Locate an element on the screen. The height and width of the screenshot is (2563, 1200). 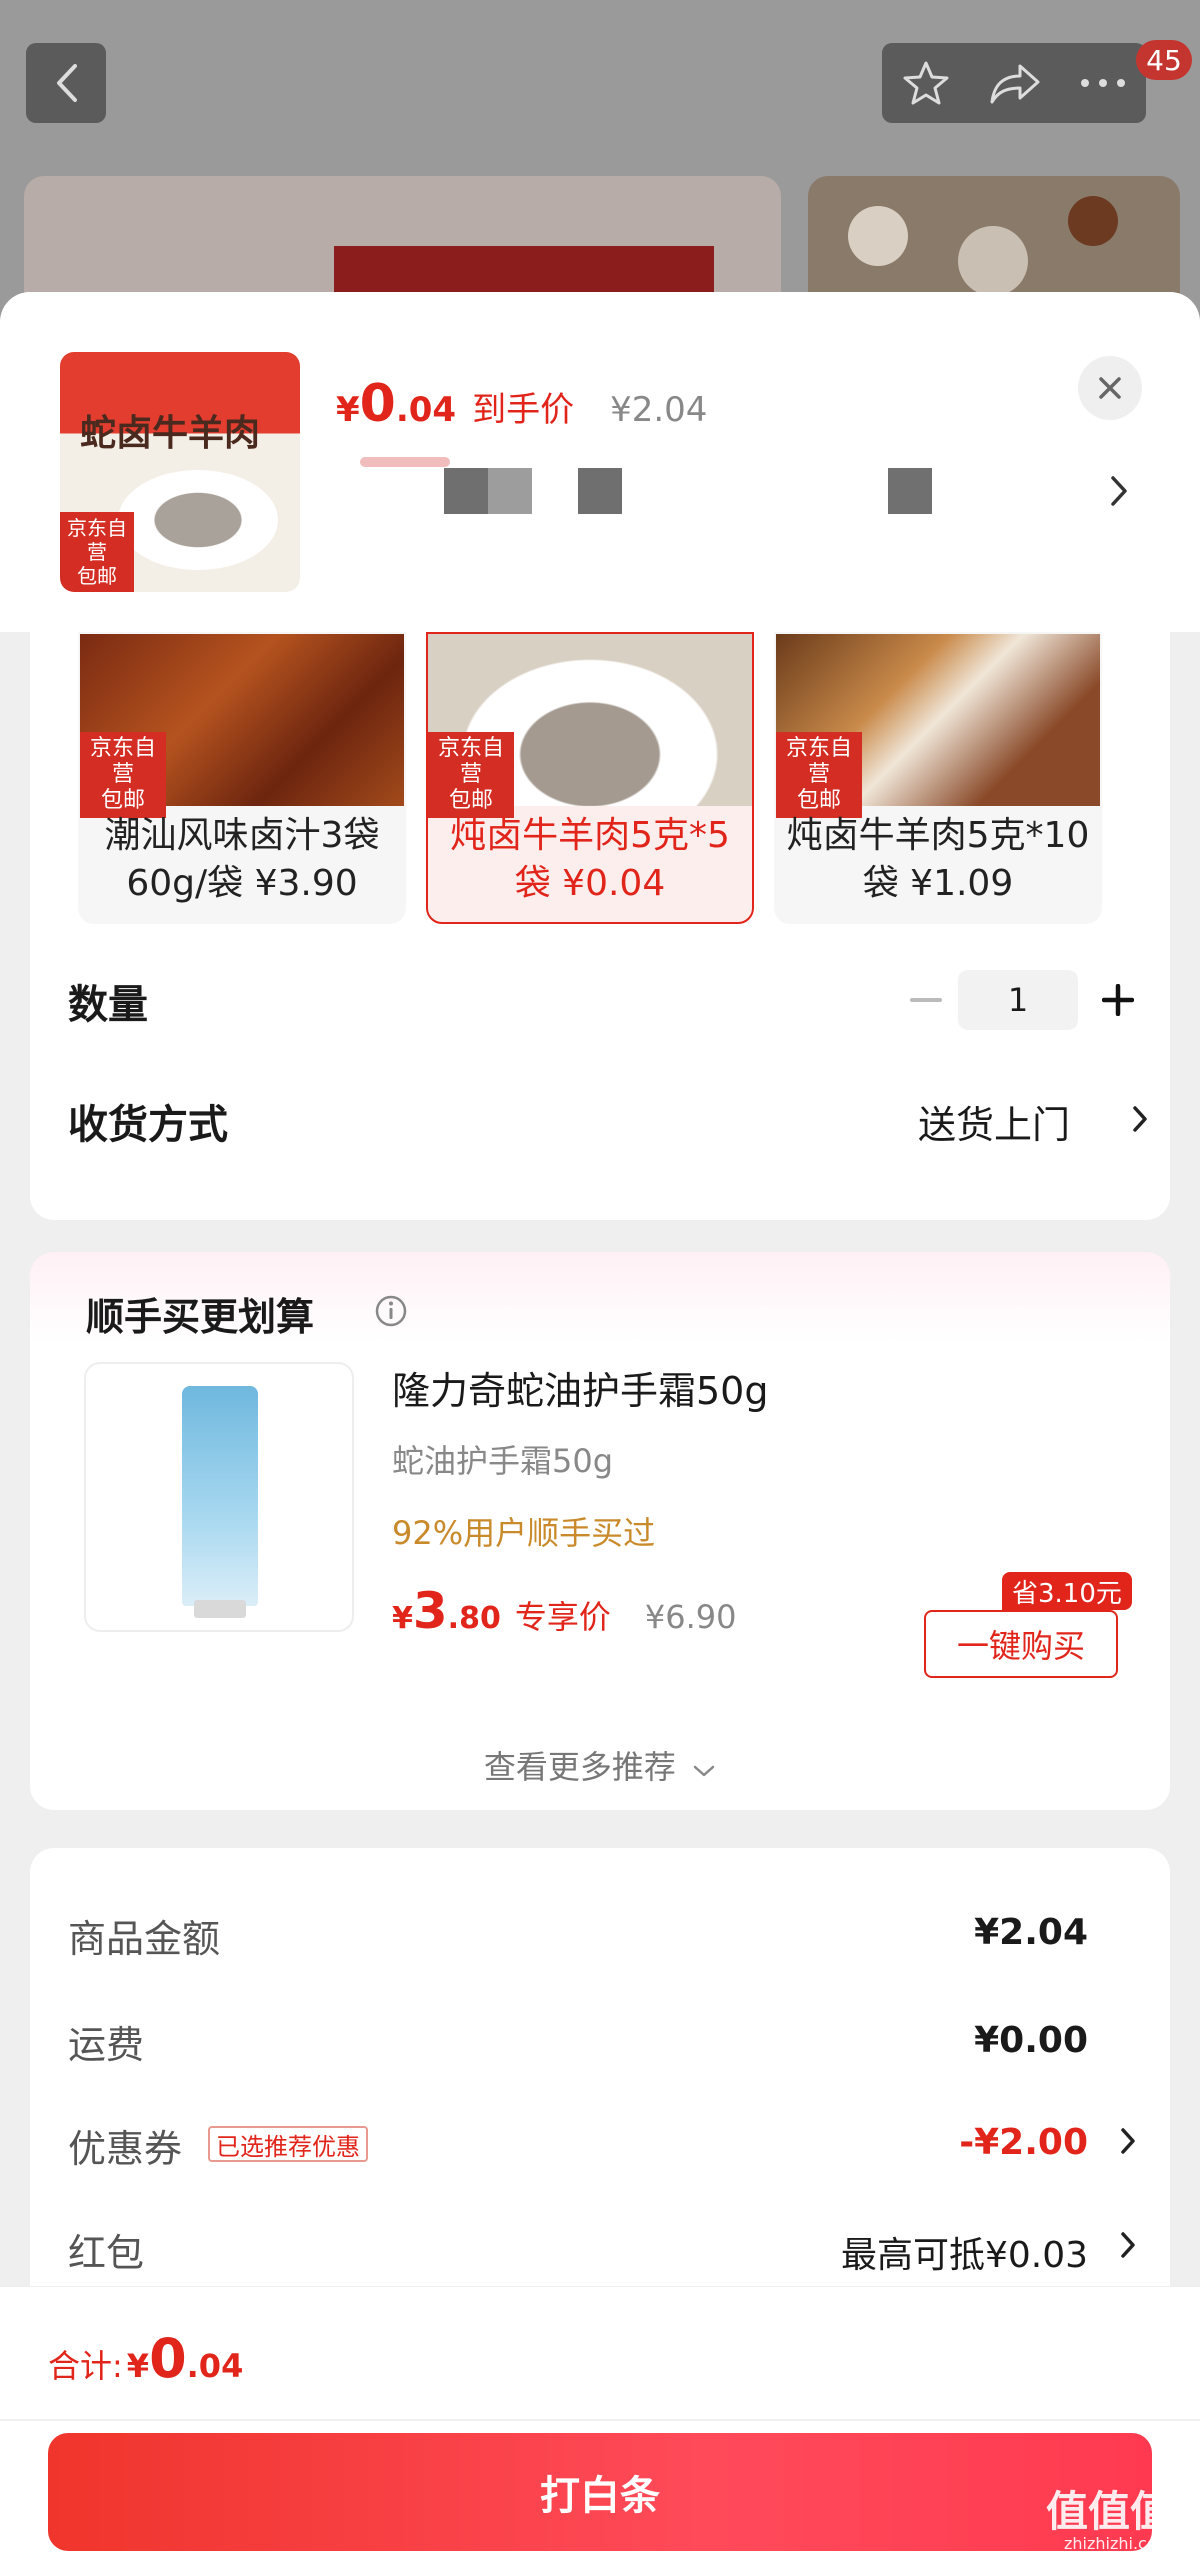
hand-cream-tube is located at coordinates (220, 1496).